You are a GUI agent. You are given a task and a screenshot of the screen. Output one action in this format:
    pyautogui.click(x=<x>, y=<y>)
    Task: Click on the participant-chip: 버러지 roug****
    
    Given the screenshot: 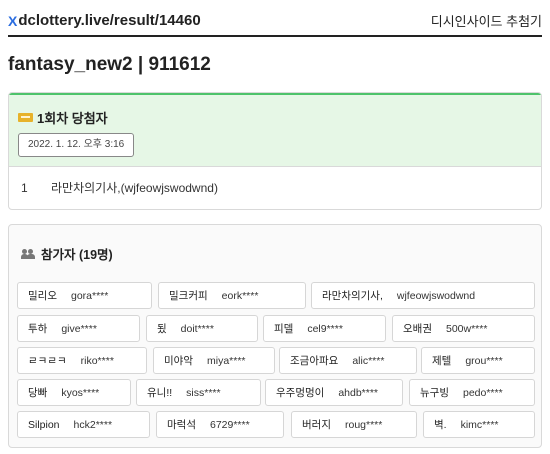 What is the action you would take?
    pyautogui.click(x=354, y=424)
    